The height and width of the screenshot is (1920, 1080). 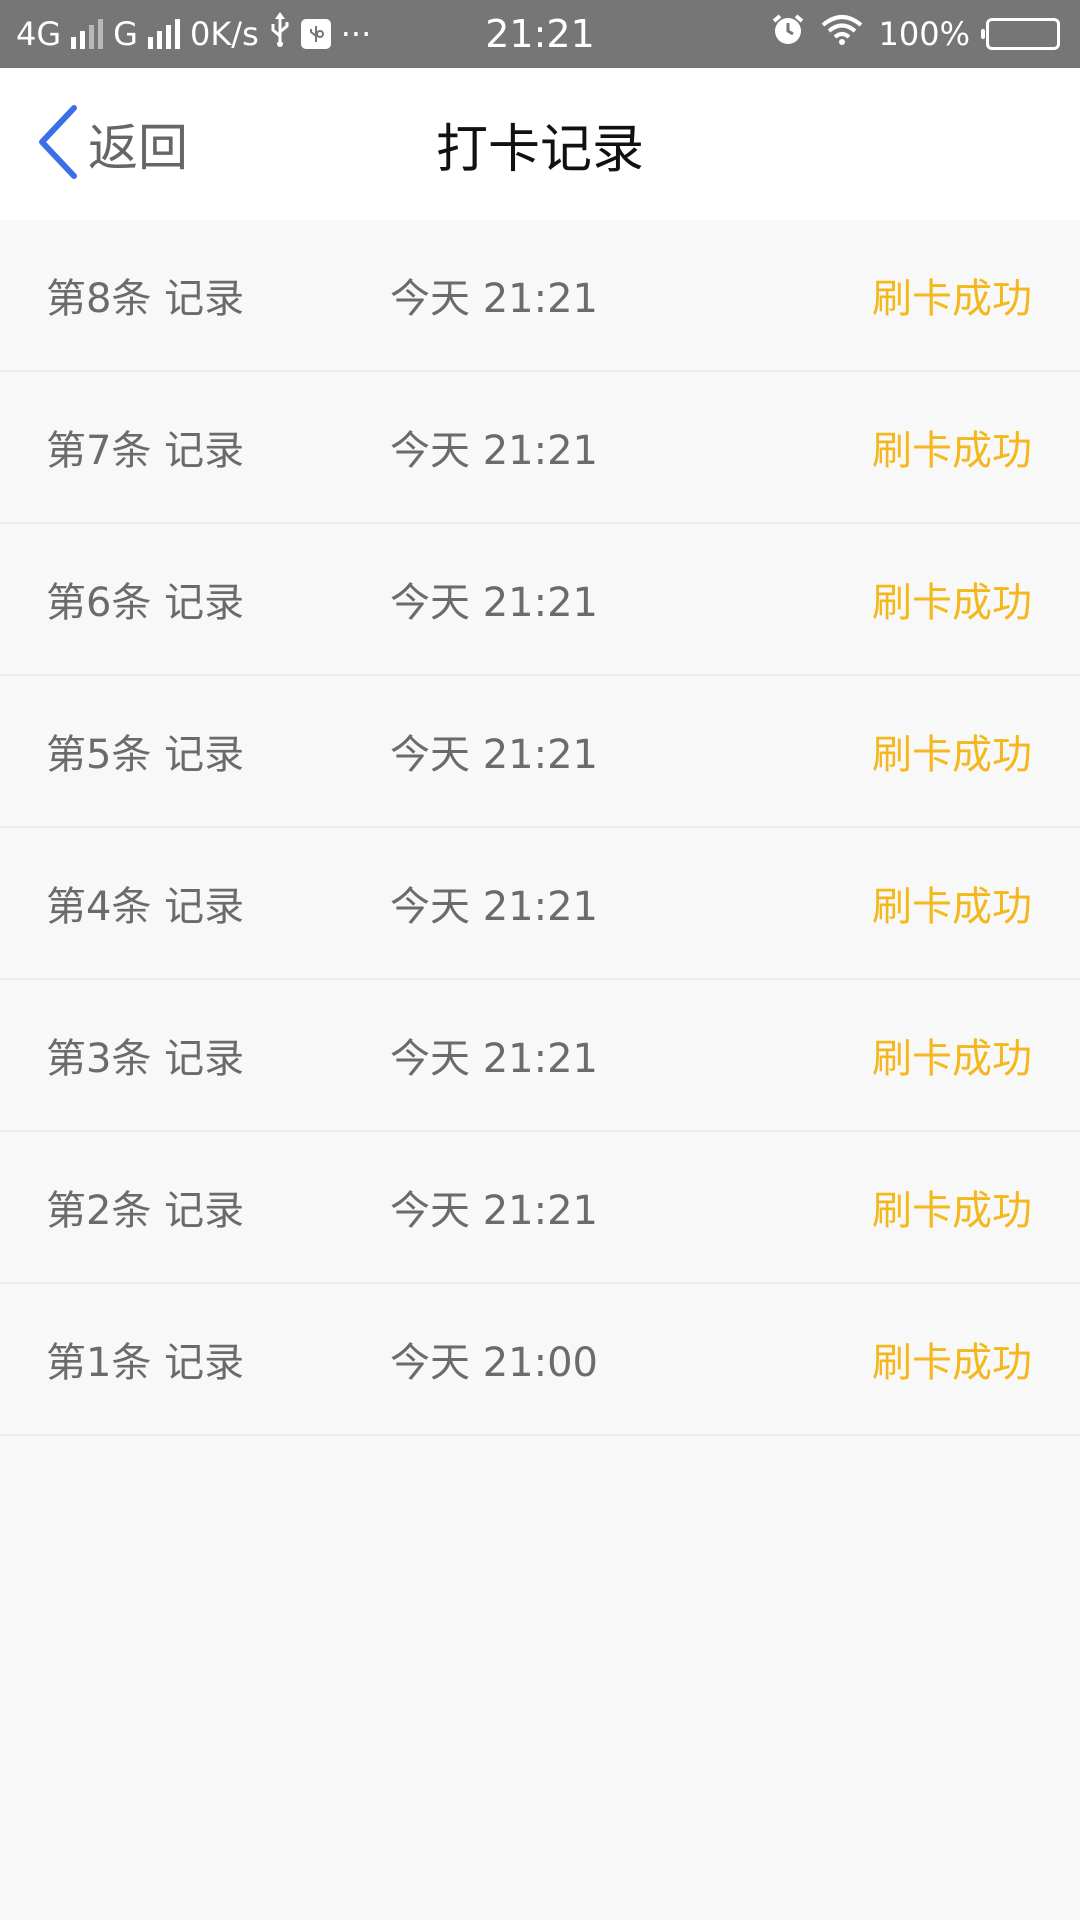 What do you see at coordinates (1020, 34) in the screenshot?
I see `battery-icon` at bounding box center [1020, 34].